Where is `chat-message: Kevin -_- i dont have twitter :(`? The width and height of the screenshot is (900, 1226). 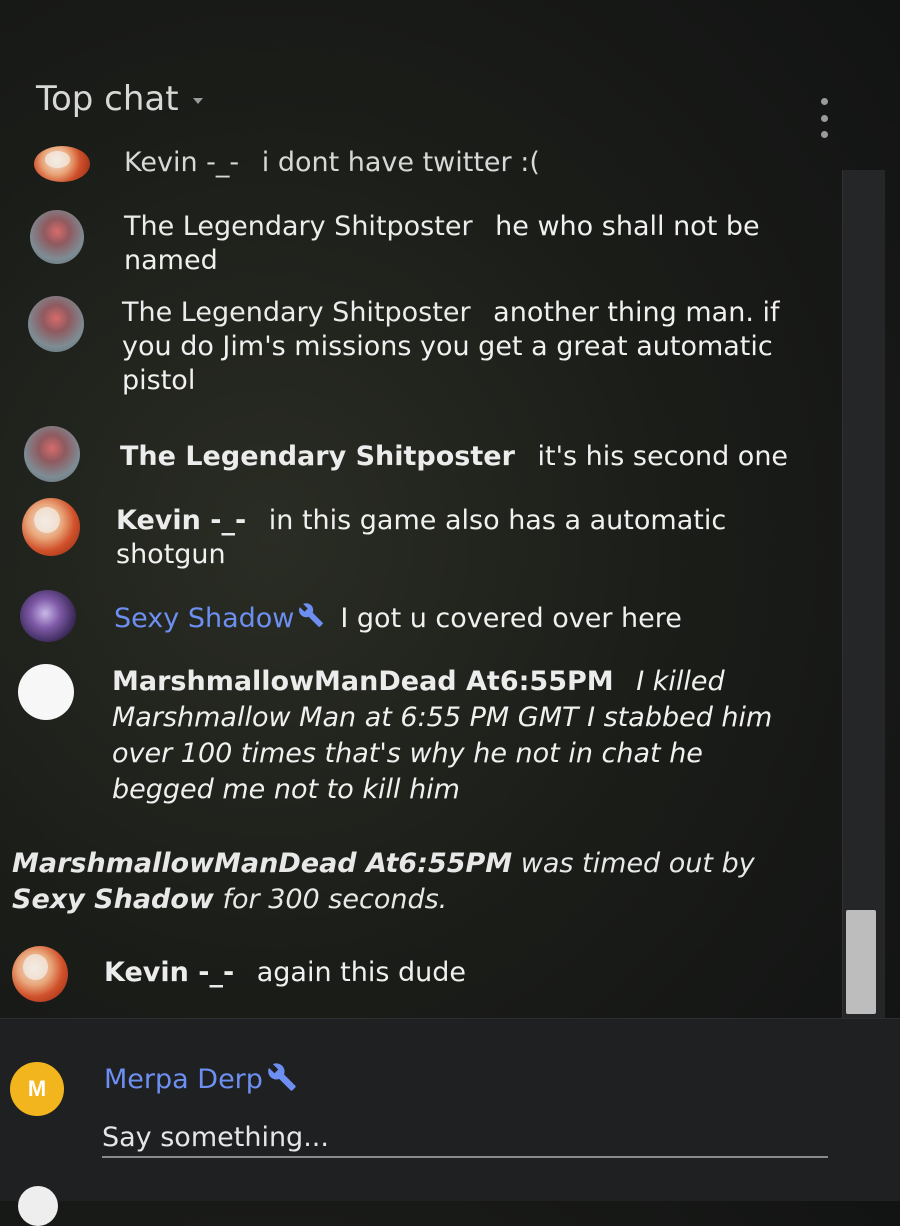 chat-message: Kevin -_- i dont have twitter :( is located at coordinates (429, 164).